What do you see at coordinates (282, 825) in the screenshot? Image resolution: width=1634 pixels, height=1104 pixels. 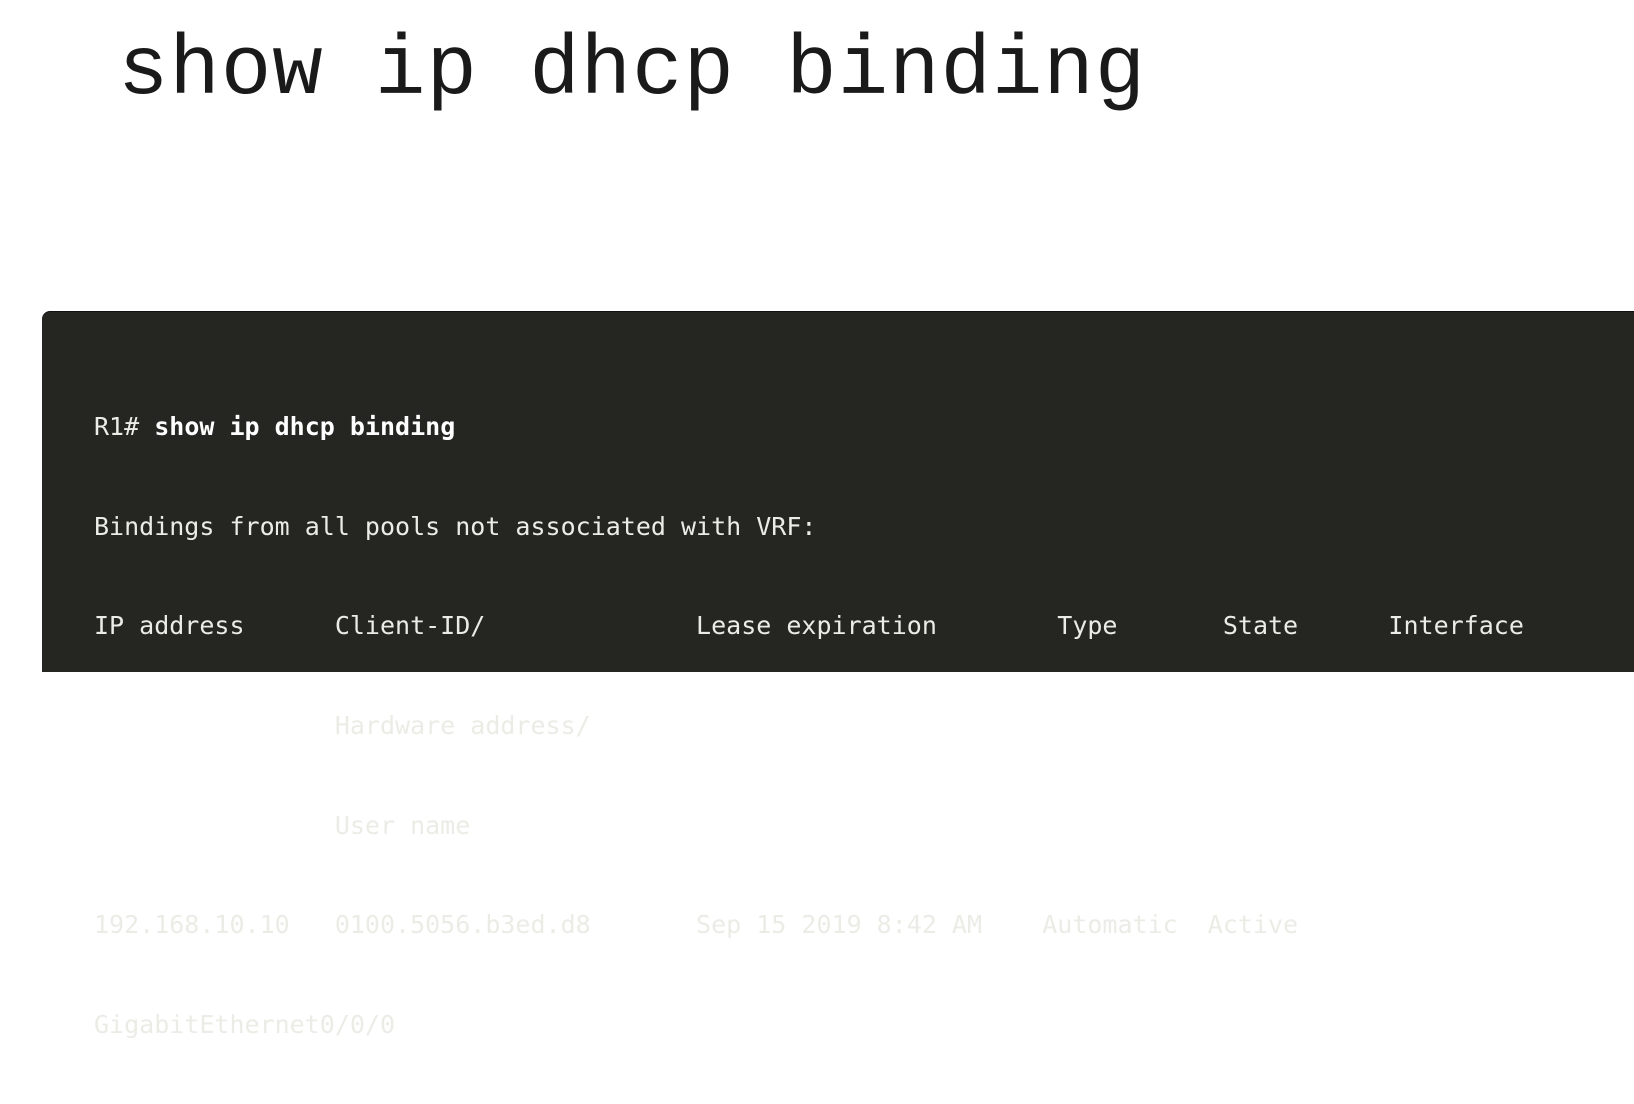 I see `table-header-line: User name` at bounding box center [282, 825].